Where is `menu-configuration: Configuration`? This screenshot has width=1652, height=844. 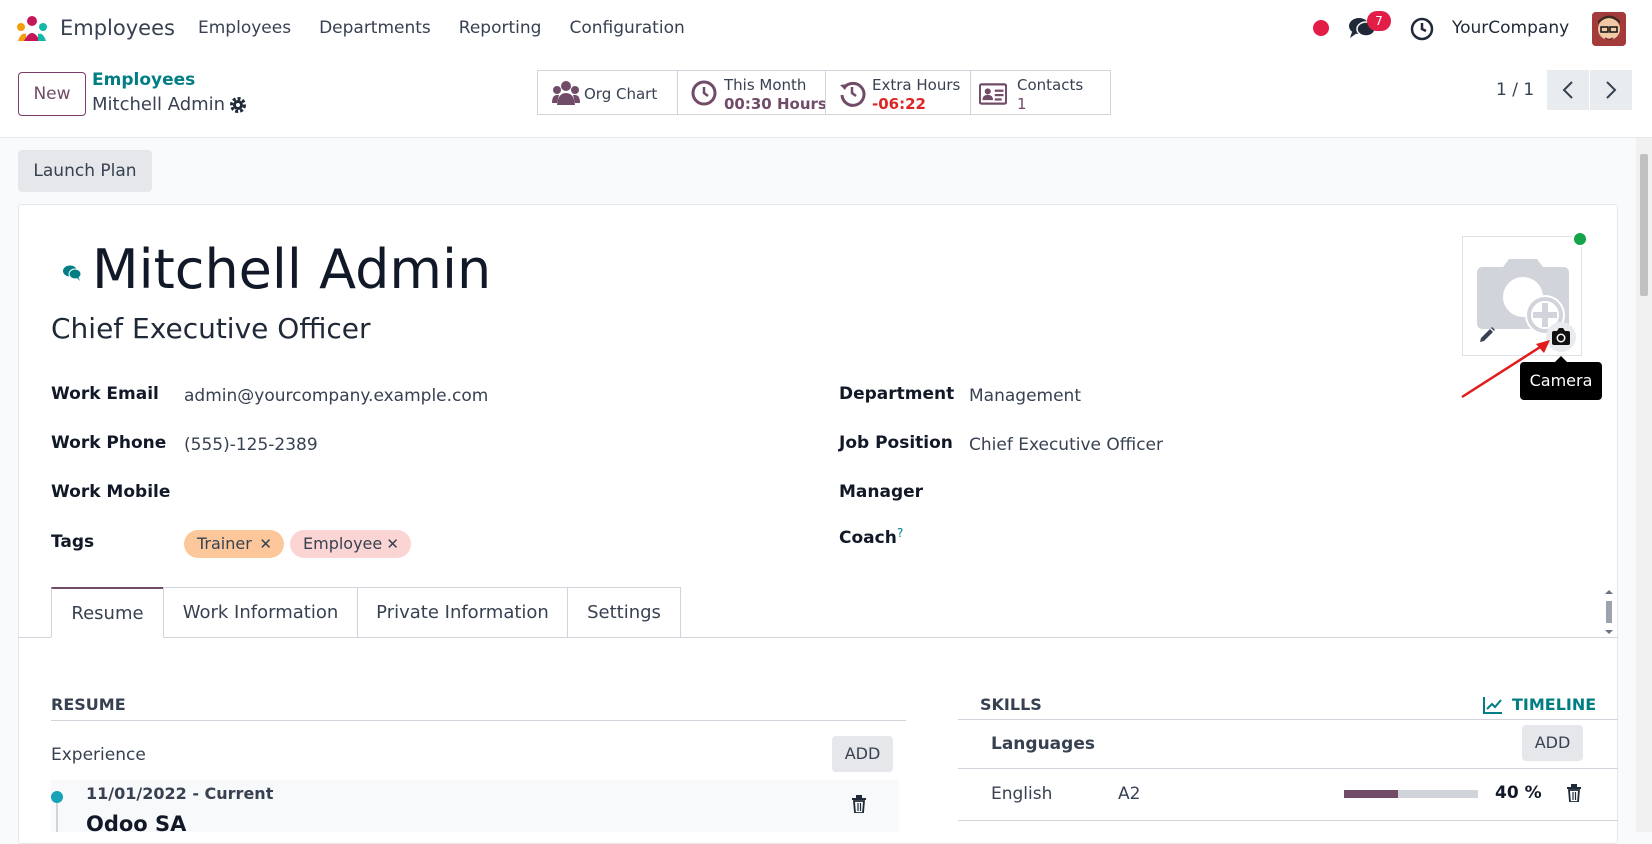 menu-configuration: Configuration is located at coordinates (626, 28).